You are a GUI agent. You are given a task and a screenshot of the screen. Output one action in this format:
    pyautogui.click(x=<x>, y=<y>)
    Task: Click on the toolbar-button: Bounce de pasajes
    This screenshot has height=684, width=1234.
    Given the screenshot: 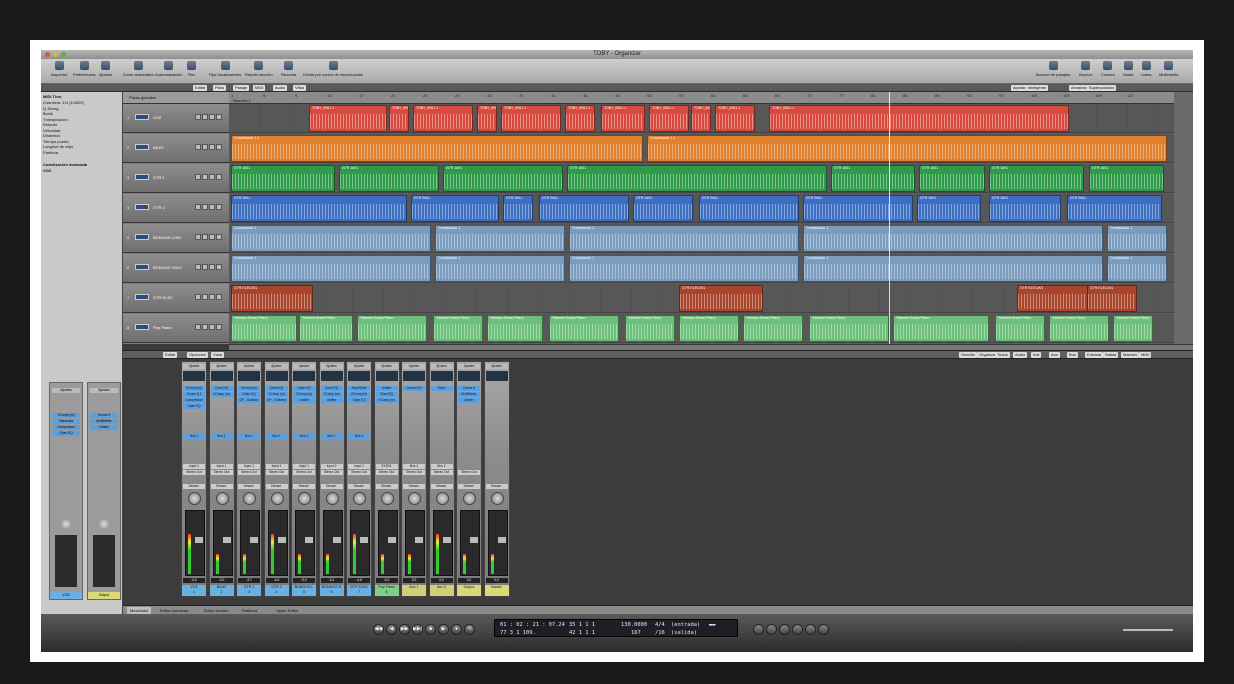 What is the action you would take?
    pyautogui.click(x=1053, y=69)
    